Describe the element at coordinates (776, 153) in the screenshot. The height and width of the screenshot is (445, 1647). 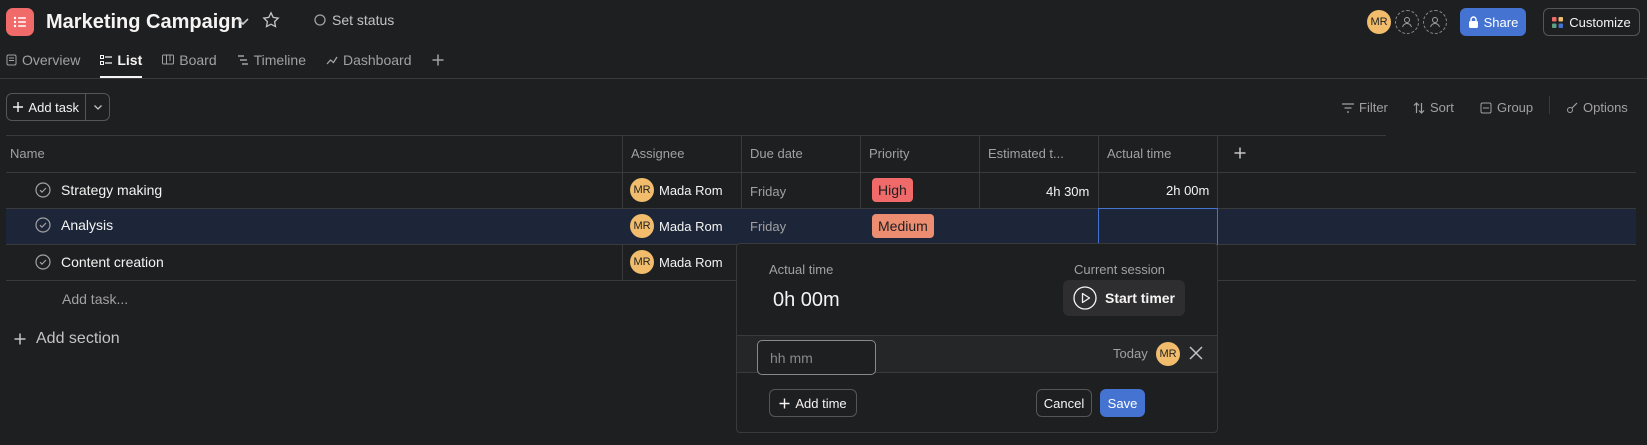
I see `column-header-due-date: Due date` at that location.